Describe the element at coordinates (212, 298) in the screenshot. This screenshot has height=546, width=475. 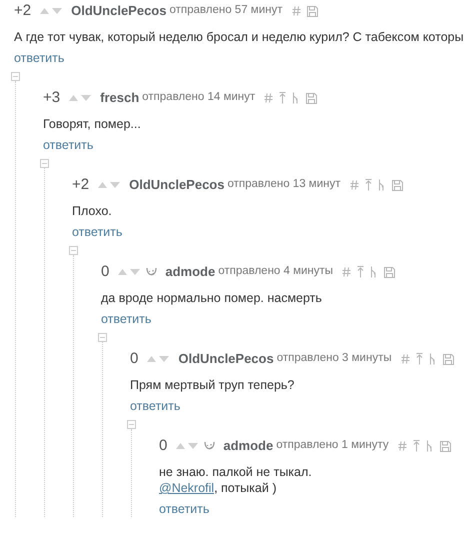
I see `comment-text: да вроде нормально помер. насмерть` at that location.